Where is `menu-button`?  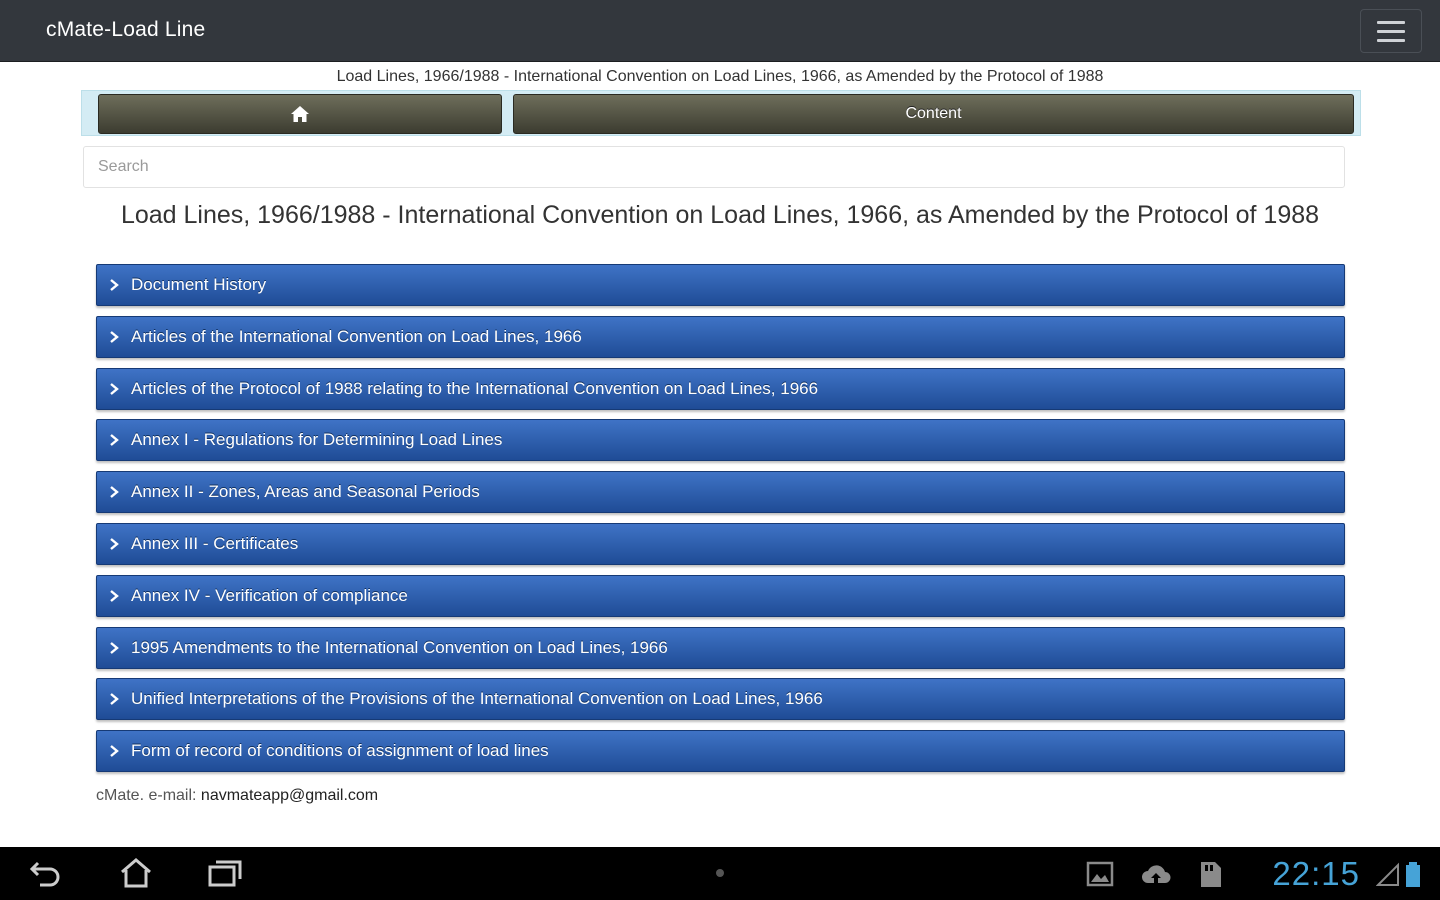
menu-button is located at coordinates (1391, 31).